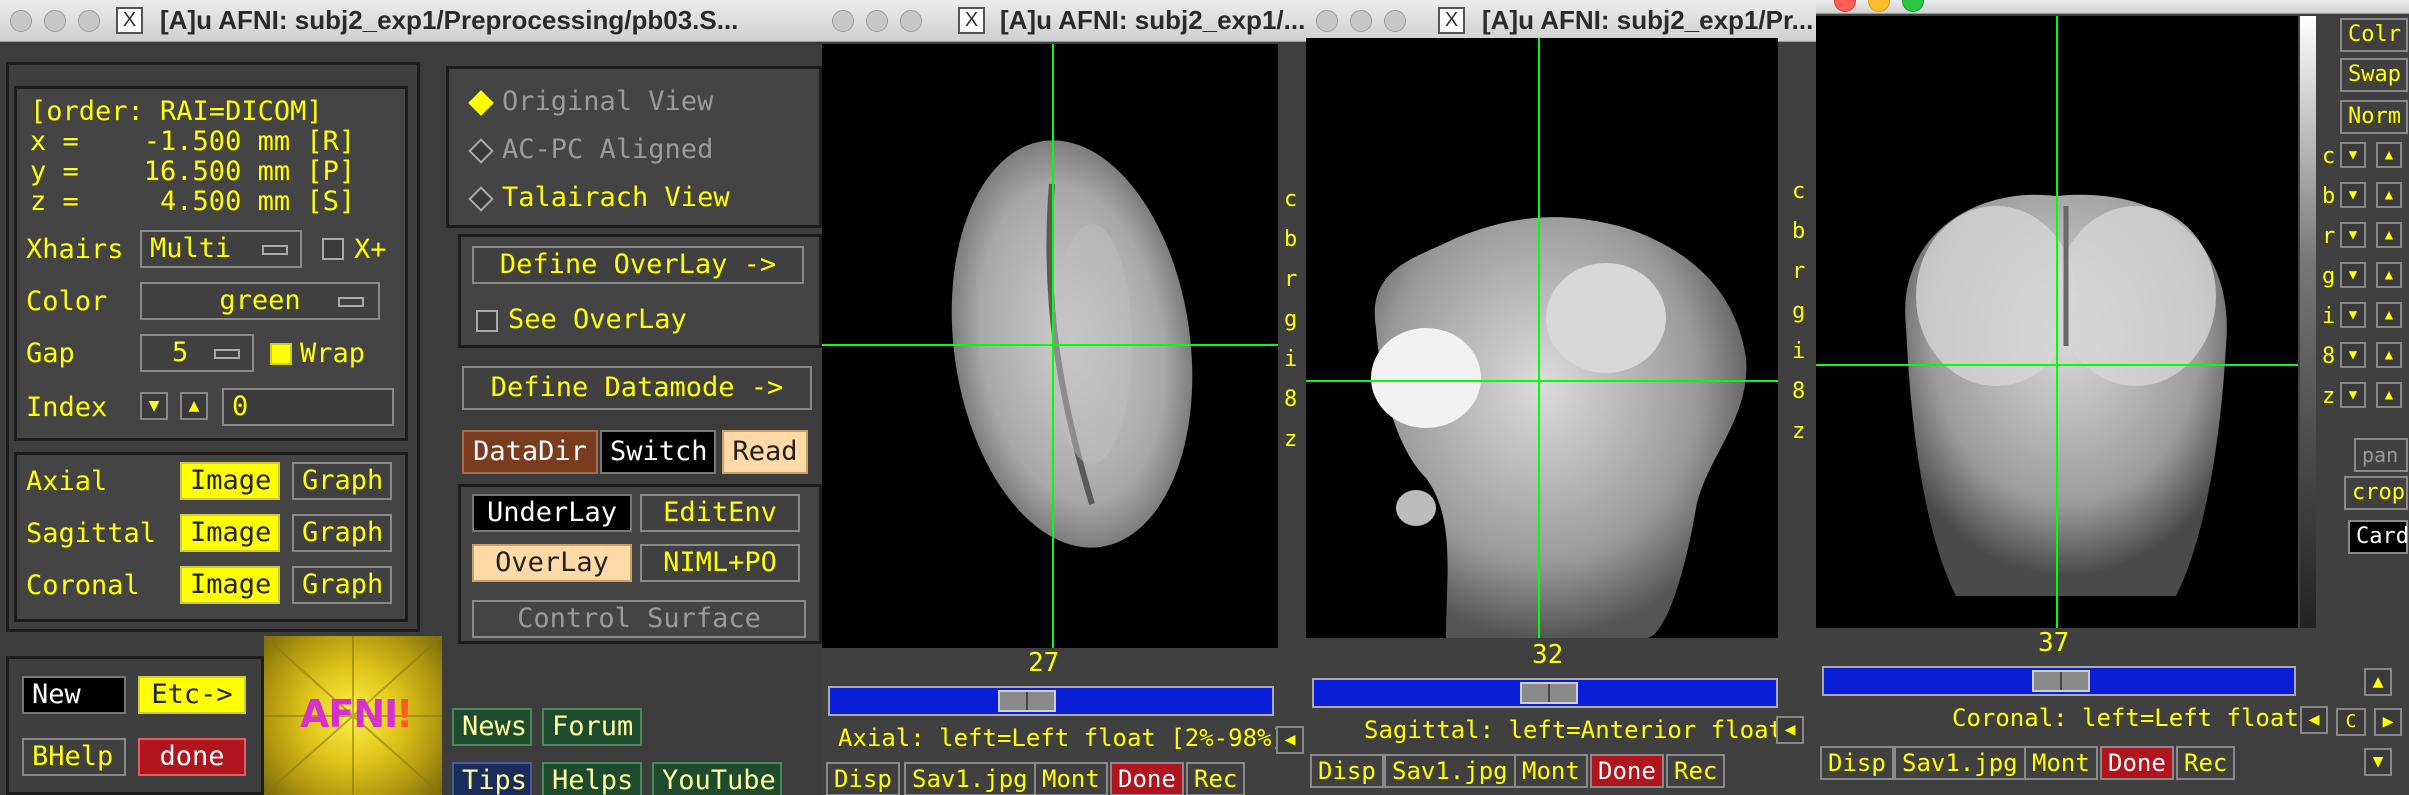 The width and height of the screenshot is (2409, 795). I want to click on new-button: New, so click(74, 695).